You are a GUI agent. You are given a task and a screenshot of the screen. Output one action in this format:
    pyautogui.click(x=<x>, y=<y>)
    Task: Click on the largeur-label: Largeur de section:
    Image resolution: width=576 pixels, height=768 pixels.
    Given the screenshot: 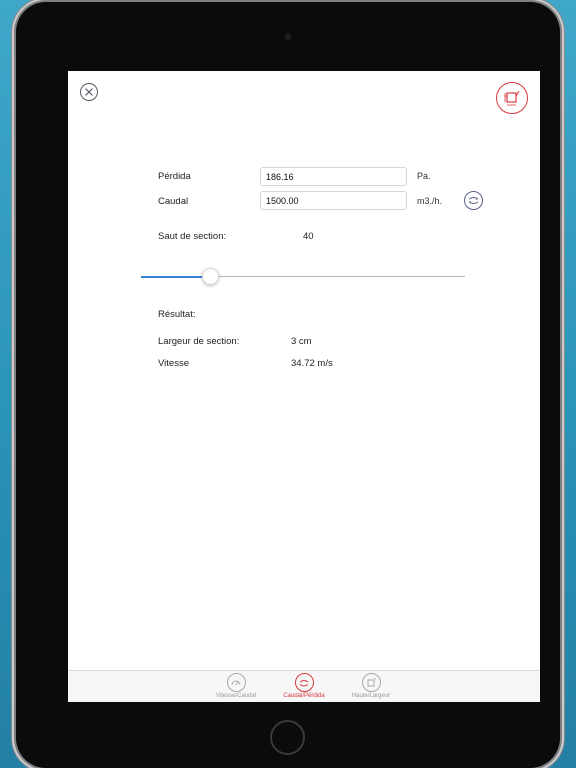 What is the action you would take?
    pyautogui.click(x=199, y=341)
    